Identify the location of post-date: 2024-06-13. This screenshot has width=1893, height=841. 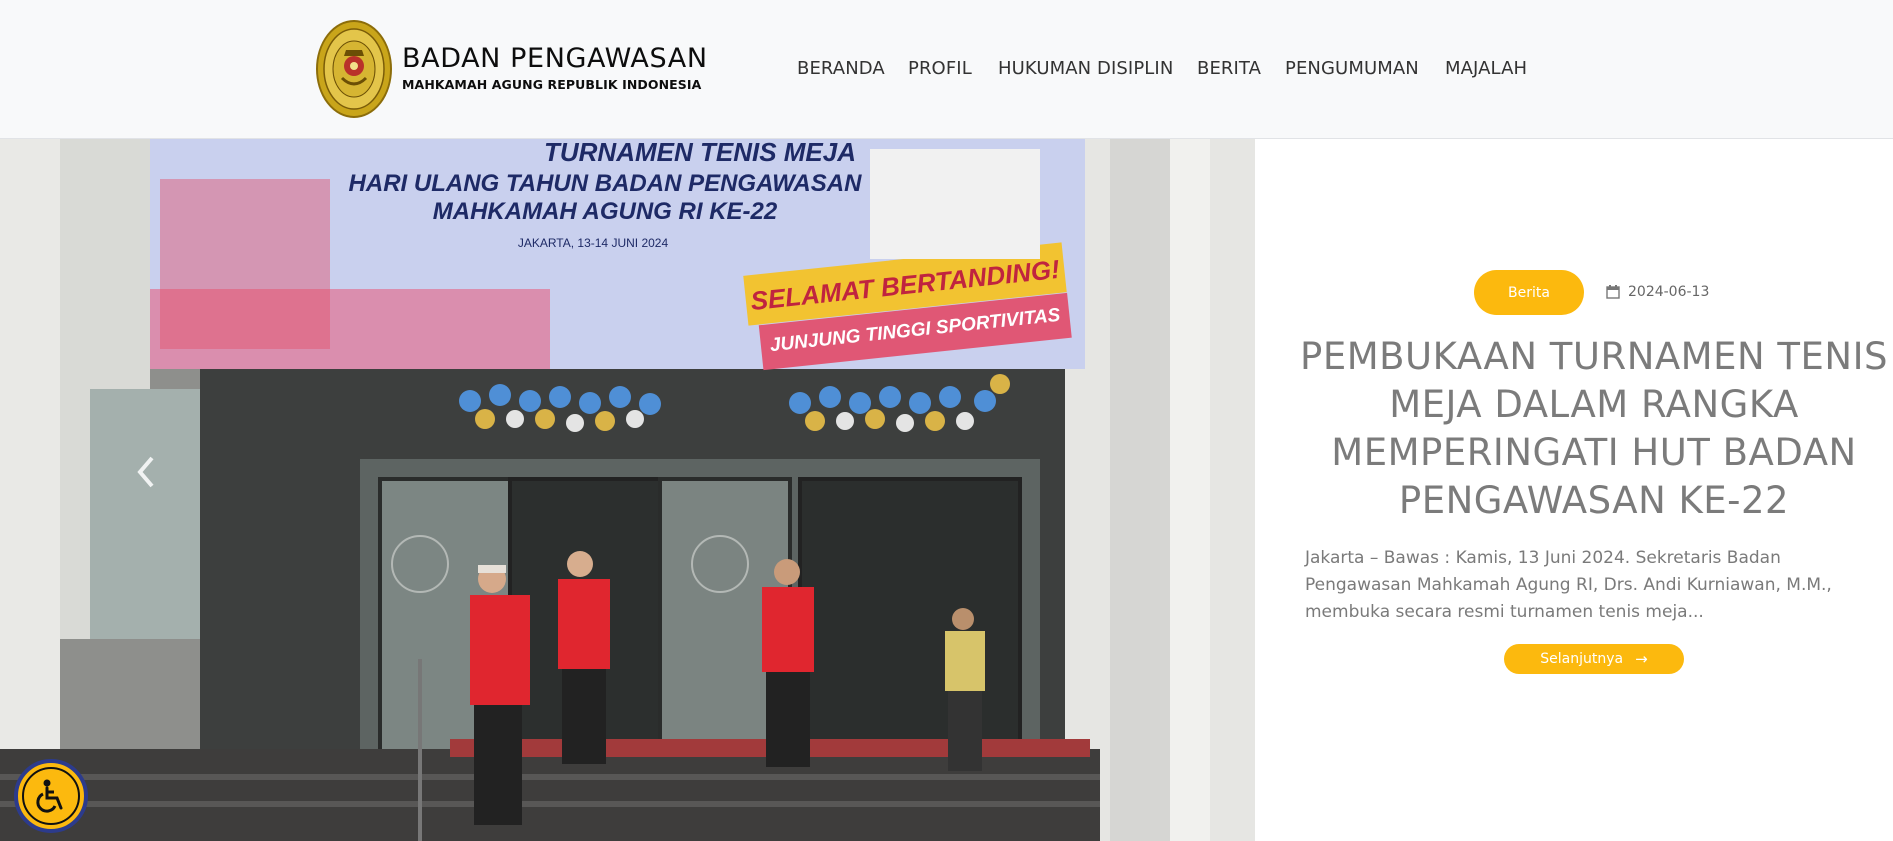
(1657, 292).